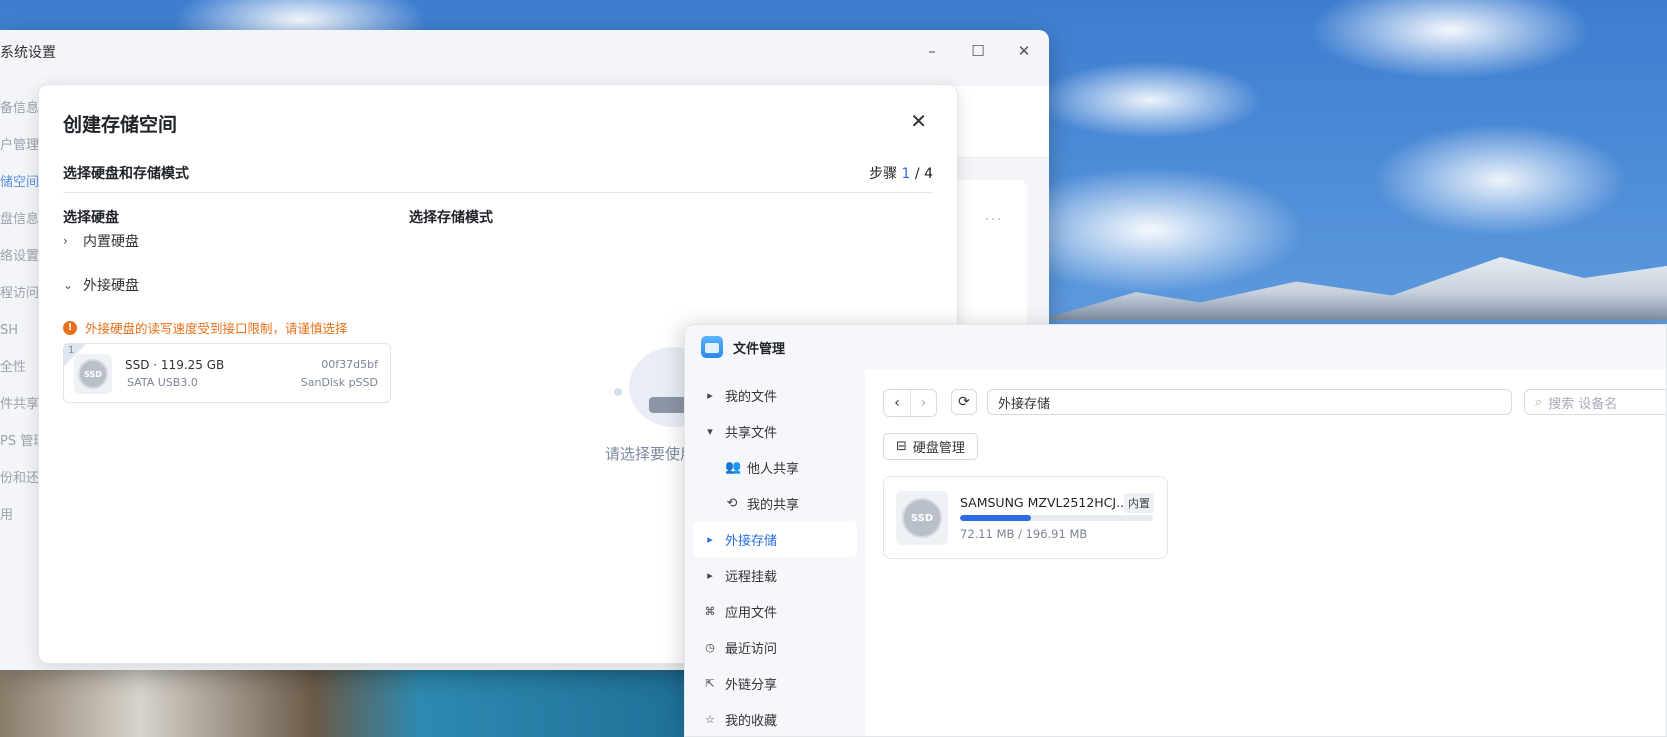 The height and width of the screenshot is (737, 1667). I want to click on sidebar-item: ◷ 最近访问, so click(775, 647).